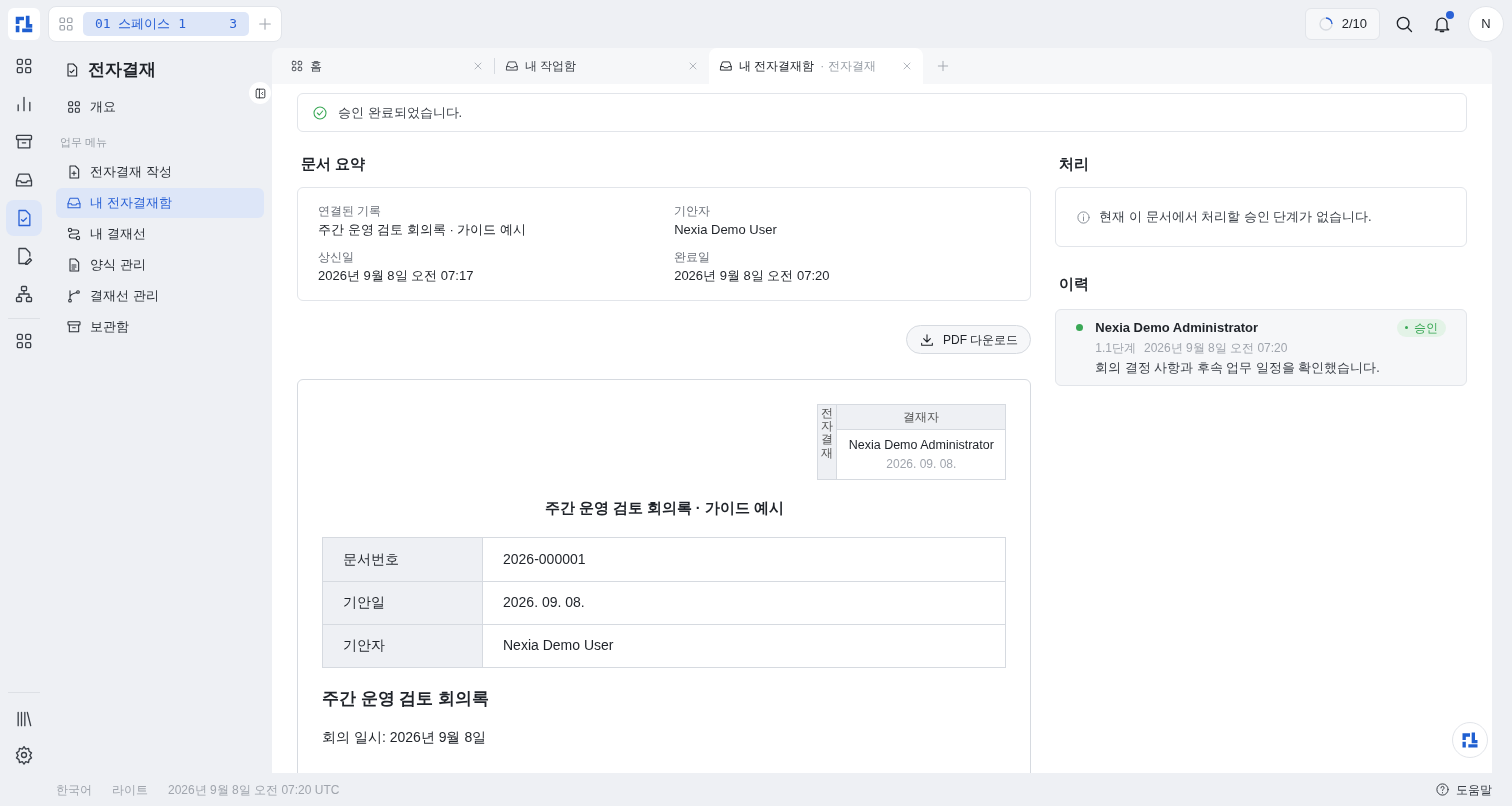  Describe the element at coordinates (1421, 327) in the screenshot. I see `status-badge: 승인` at that location.